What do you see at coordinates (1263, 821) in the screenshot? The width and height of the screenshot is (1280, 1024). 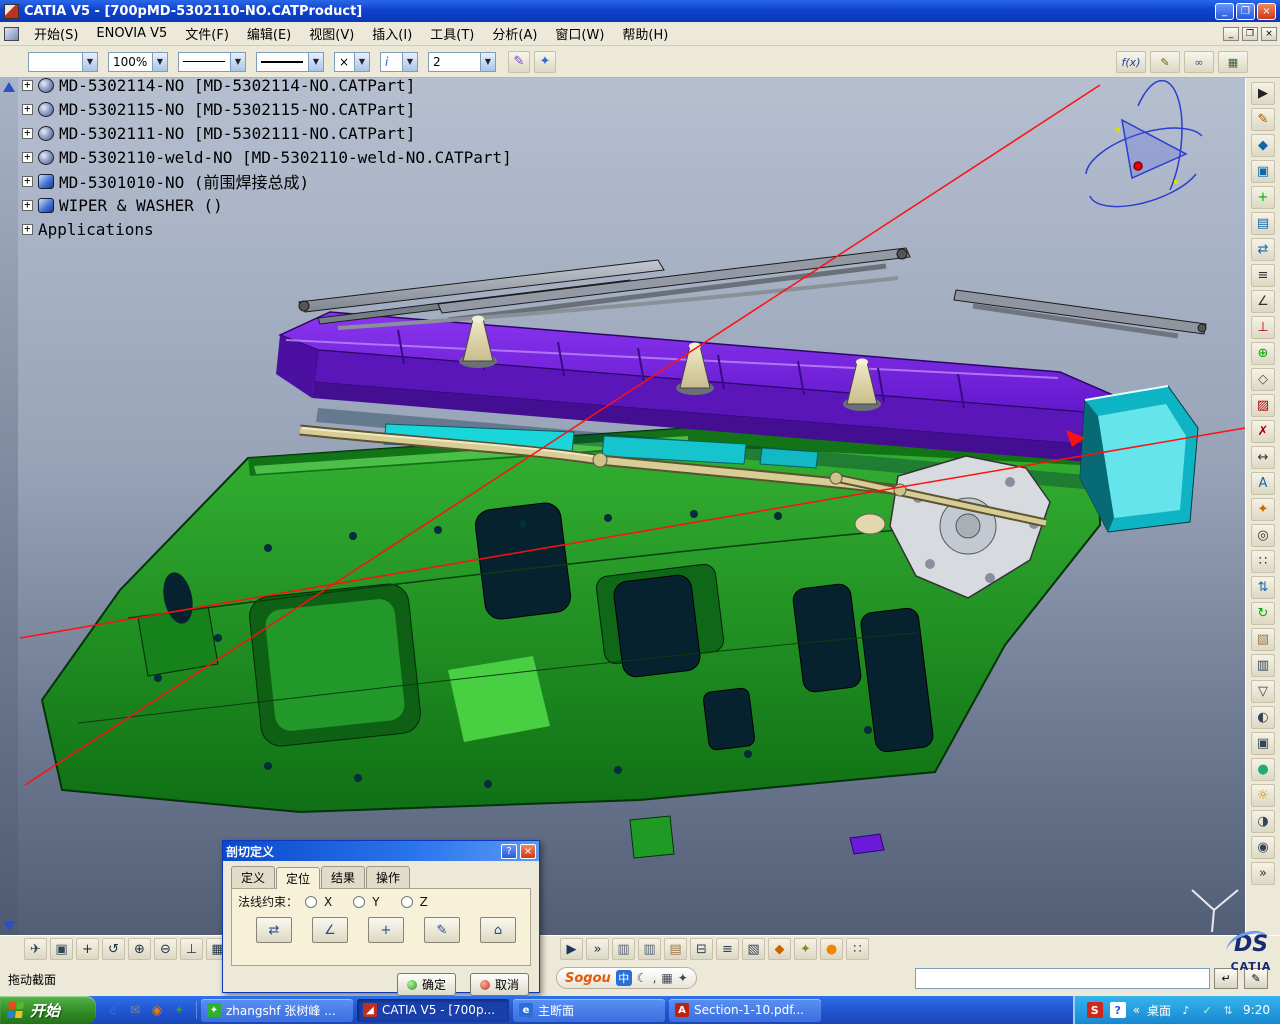 I see `depth-effect-icon: ◑` at bounding box center [1263, 821].